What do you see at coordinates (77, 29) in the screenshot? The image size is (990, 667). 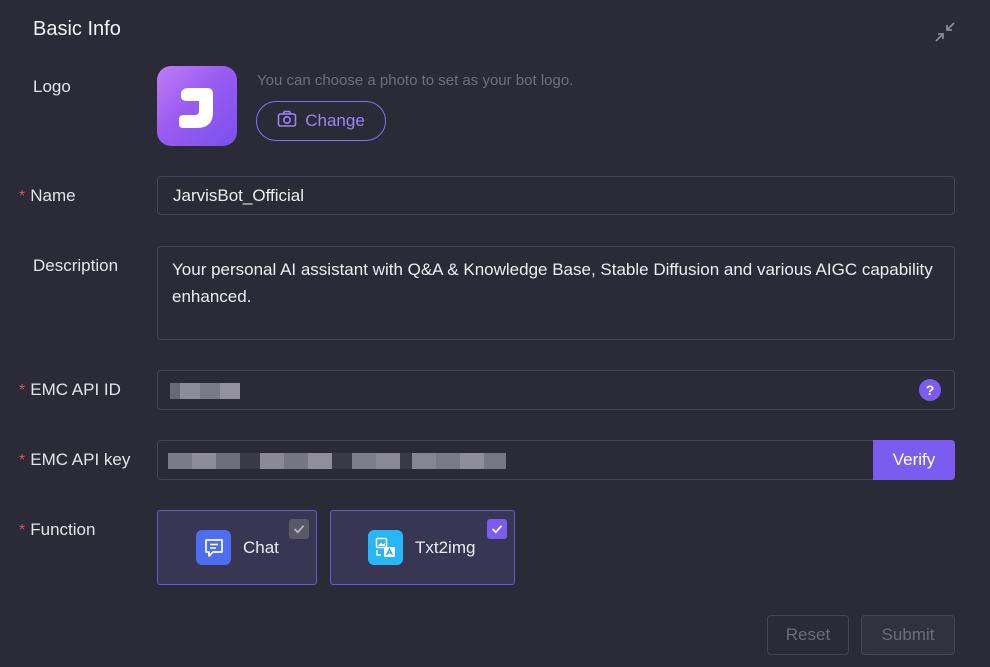 I see `panel-title: Basic Info` at bounding box center [77, 29].